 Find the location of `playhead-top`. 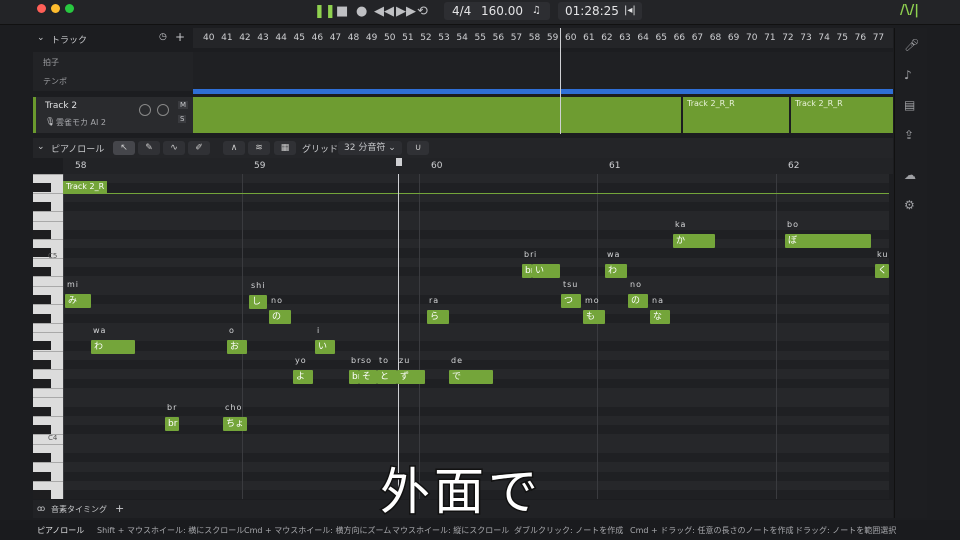

playhead-top is located at coordinates (560, 81).